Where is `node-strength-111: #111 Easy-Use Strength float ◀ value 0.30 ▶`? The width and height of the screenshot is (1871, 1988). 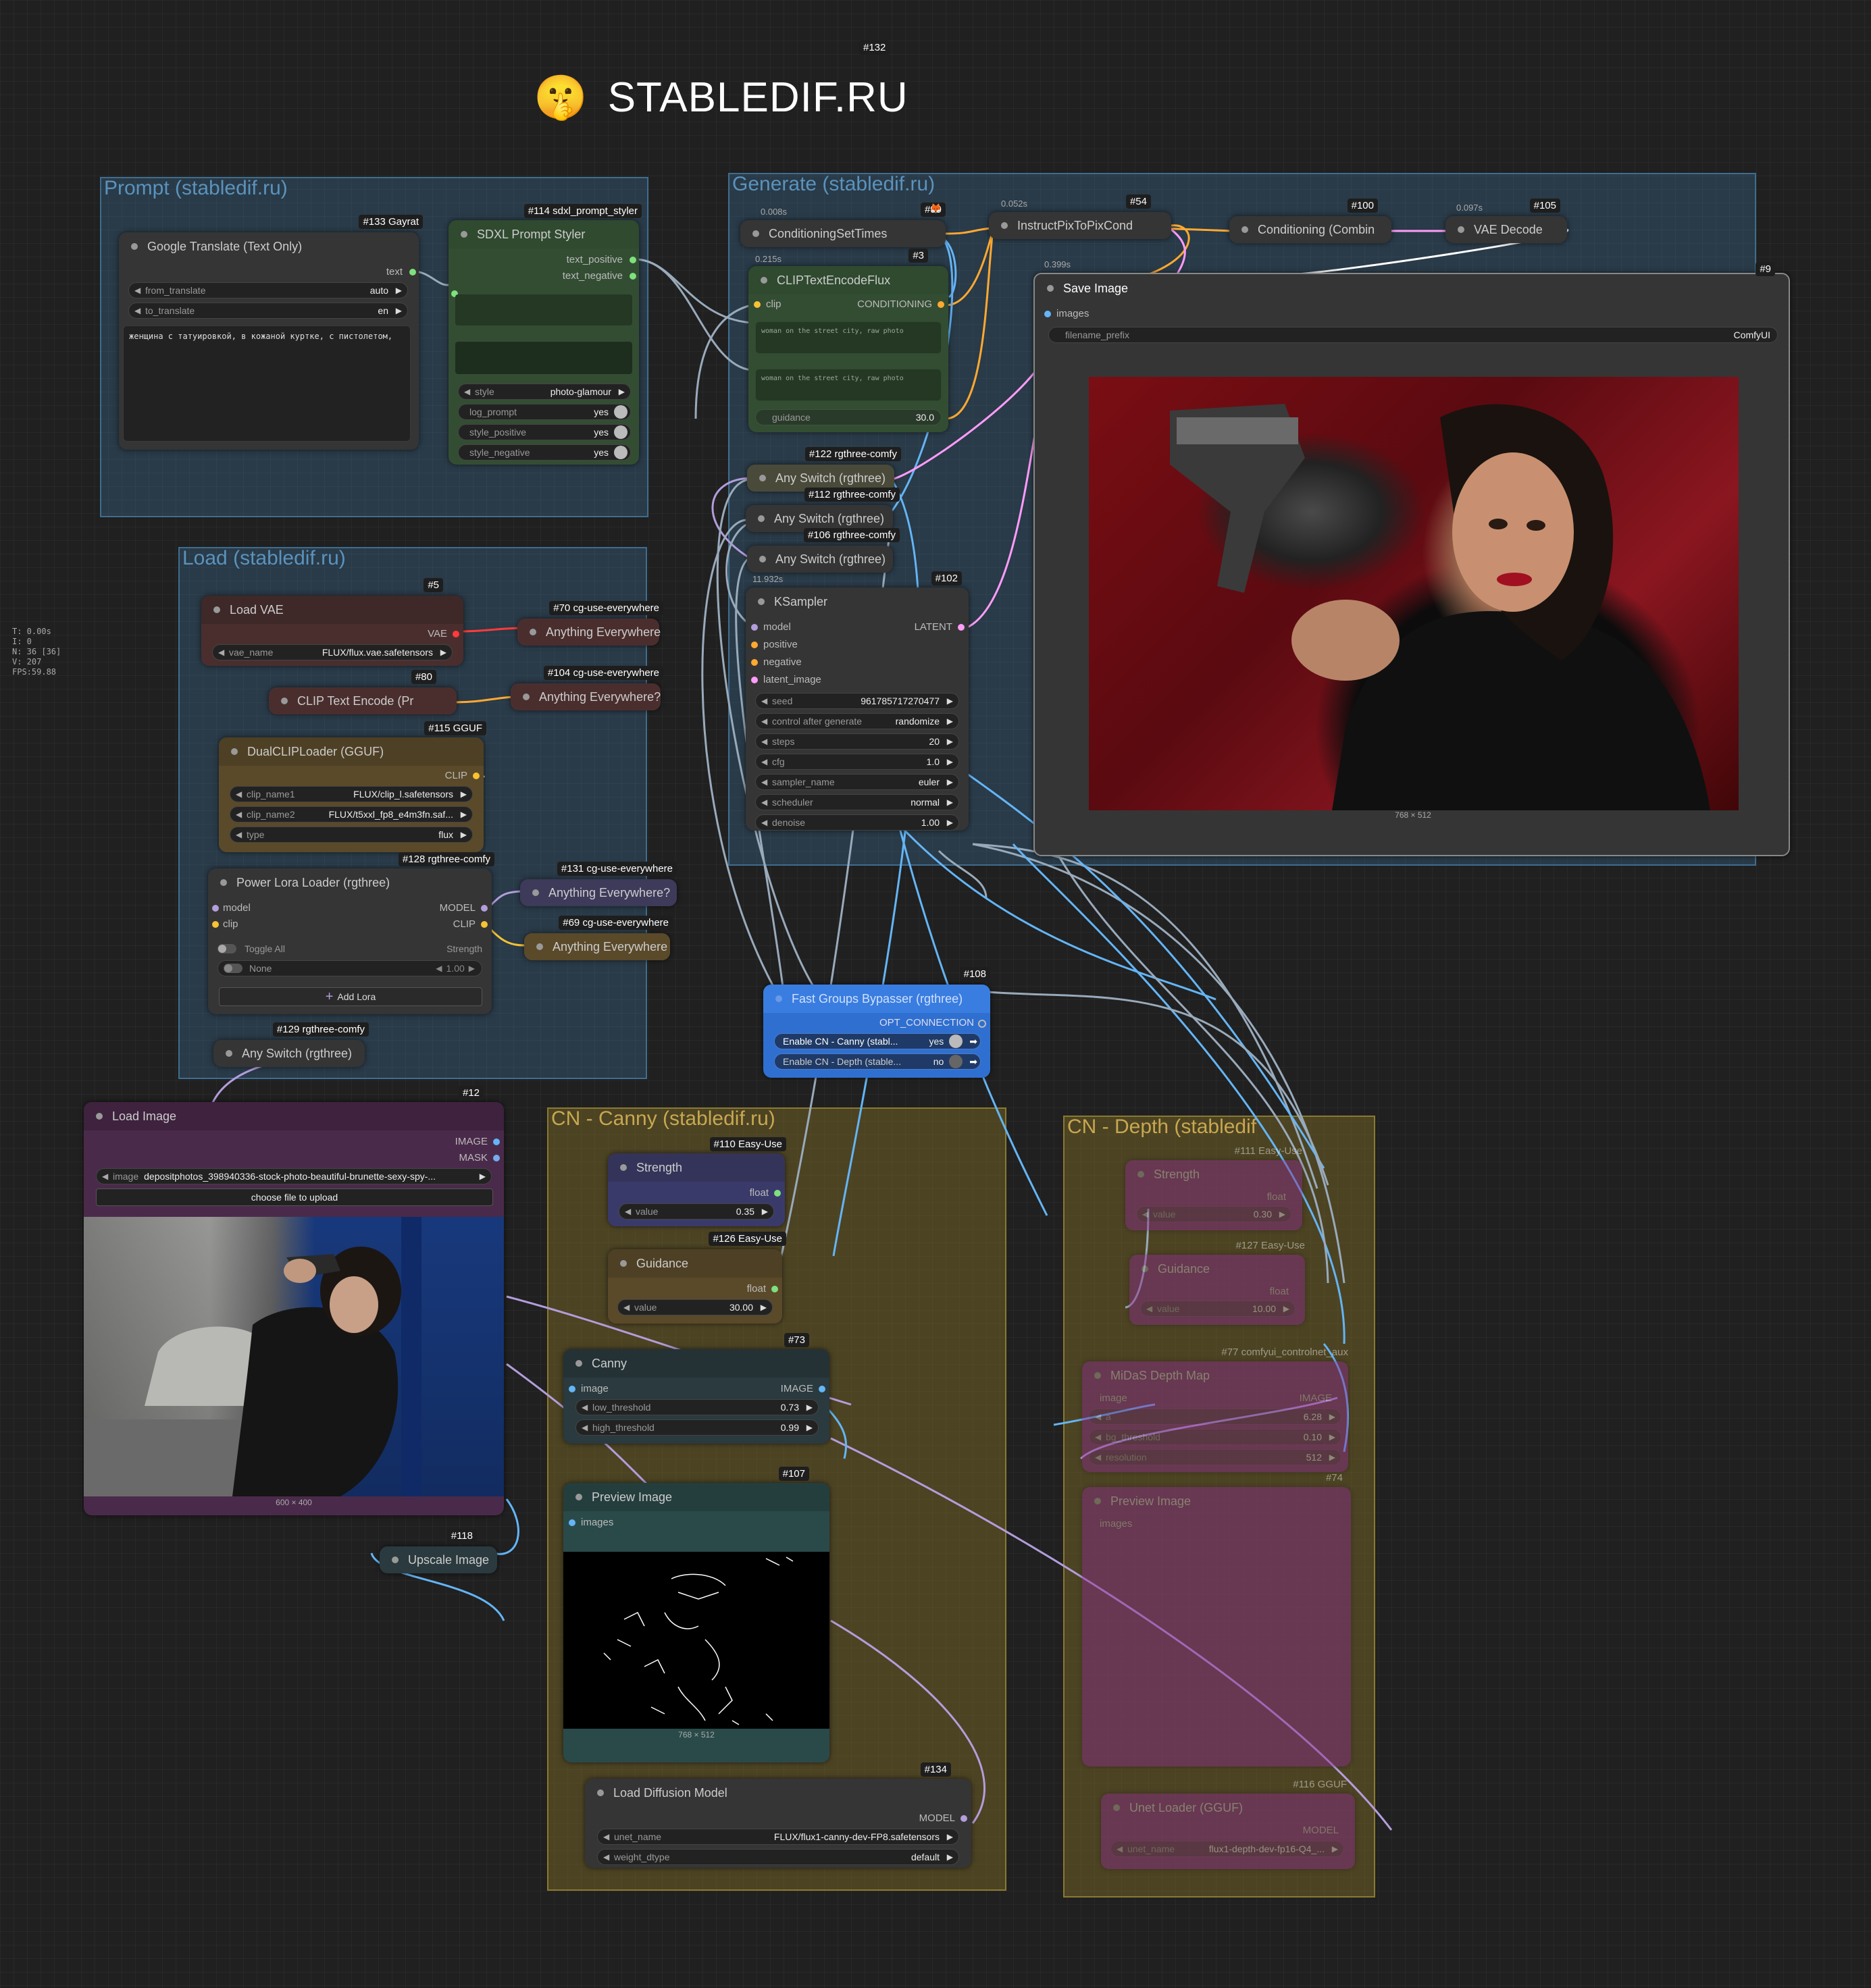 node-strength-111: #111 Easy-Use Strength float ◀ value 0.30 ▶ is located at coordinates (1213, 1187).